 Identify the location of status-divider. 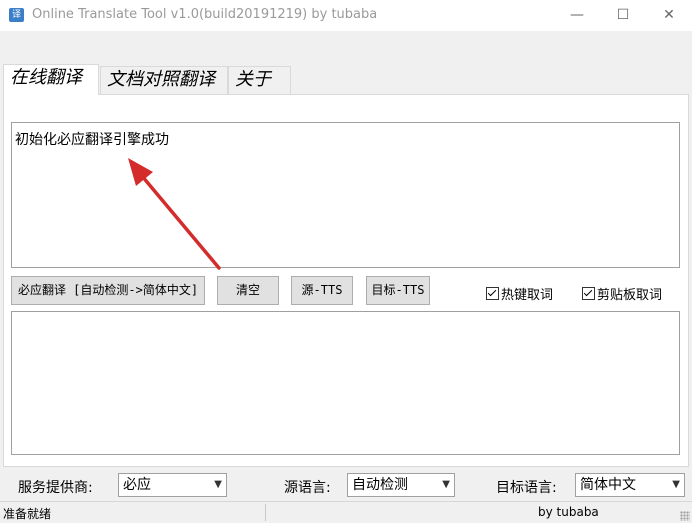
(265, 512).